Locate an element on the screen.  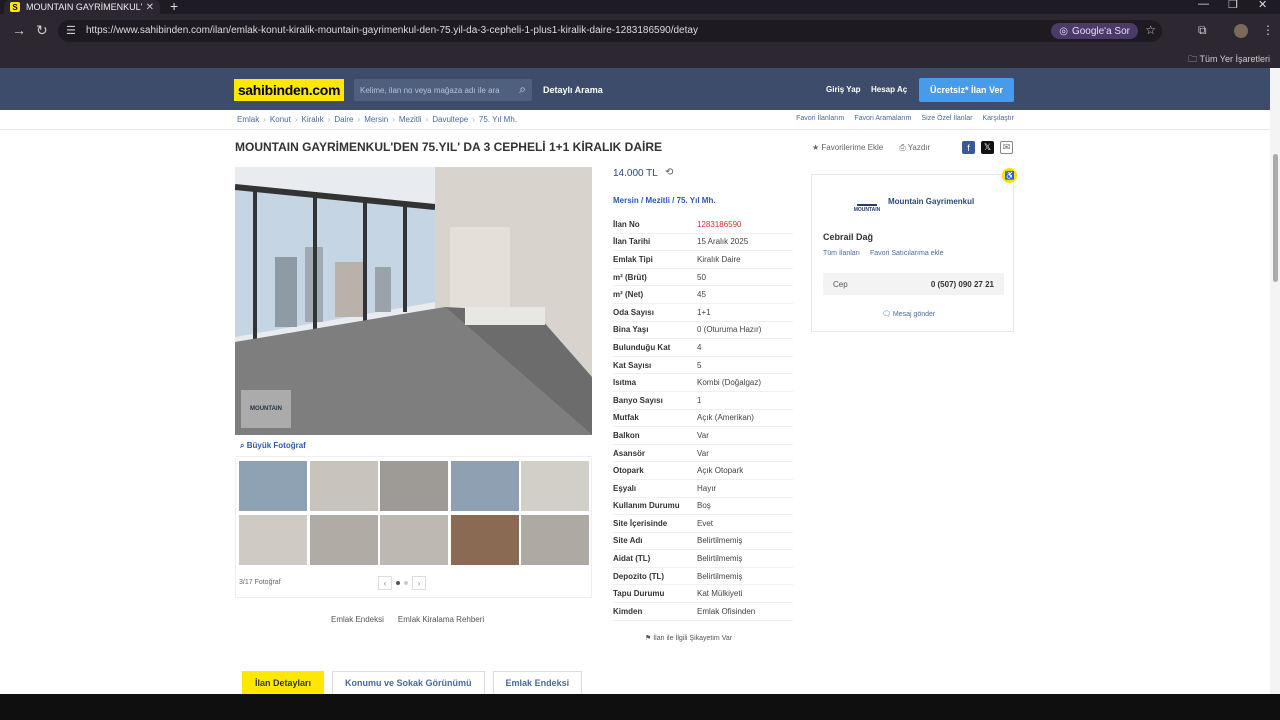
window-close-icon: ✕ is located at coordinates (1262, 5).